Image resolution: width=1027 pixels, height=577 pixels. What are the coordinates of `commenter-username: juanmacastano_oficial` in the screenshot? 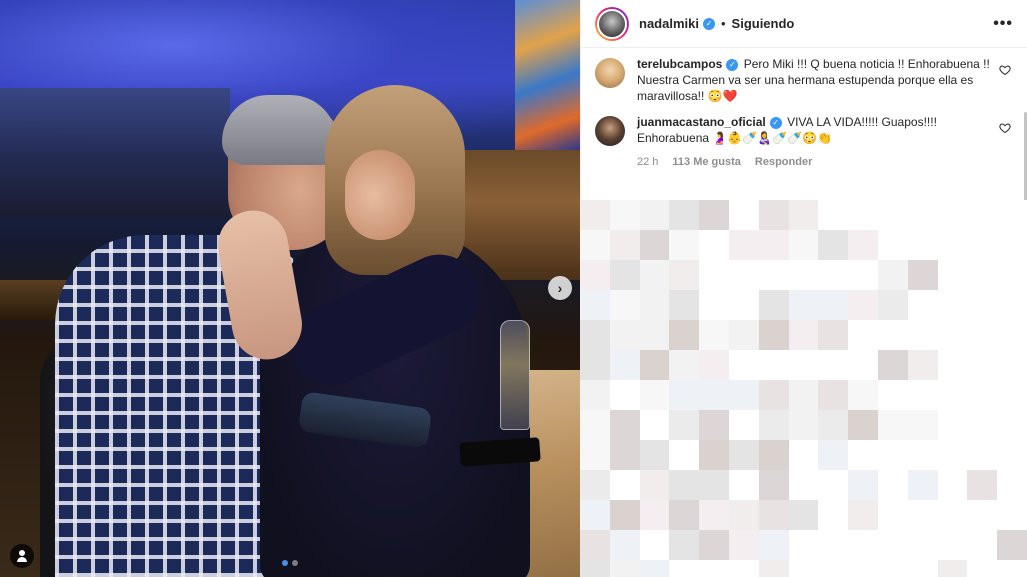 It's located at (701, 122).